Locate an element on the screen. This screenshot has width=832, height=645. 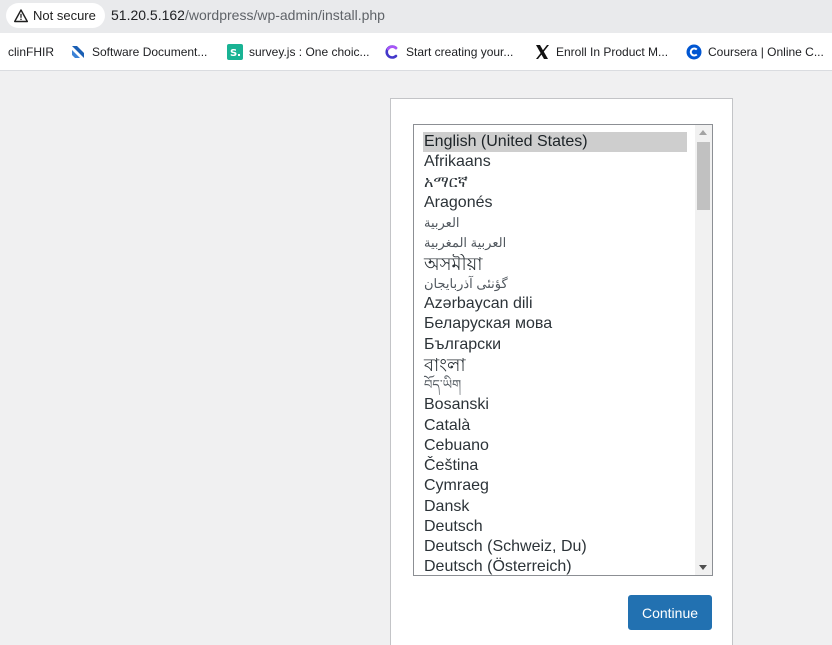
list-scrollbar is located at coordinates (703, 350).